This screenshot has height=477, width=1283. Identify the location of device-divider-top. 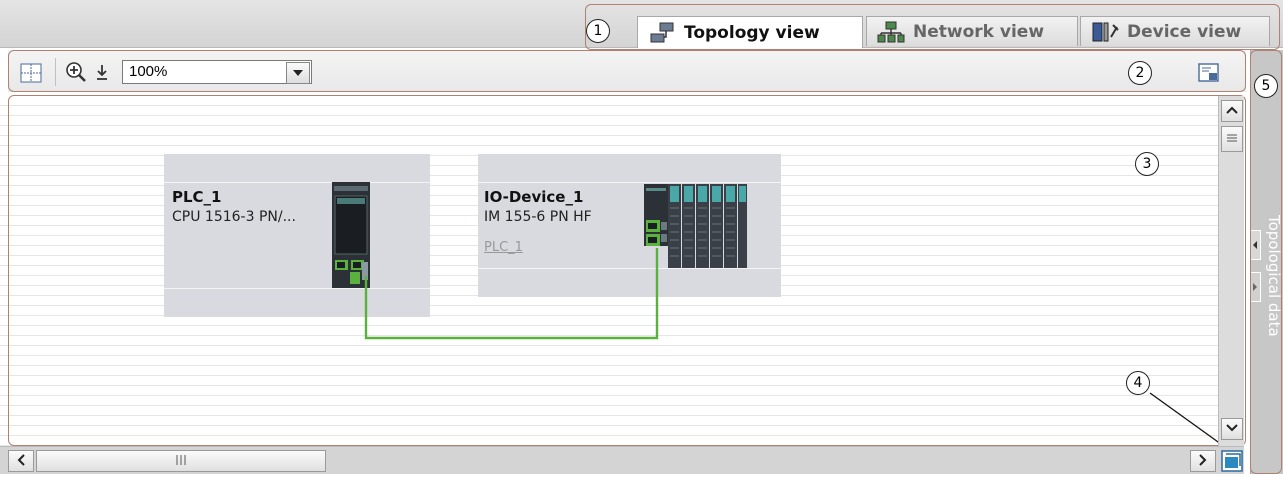
(297, 182).